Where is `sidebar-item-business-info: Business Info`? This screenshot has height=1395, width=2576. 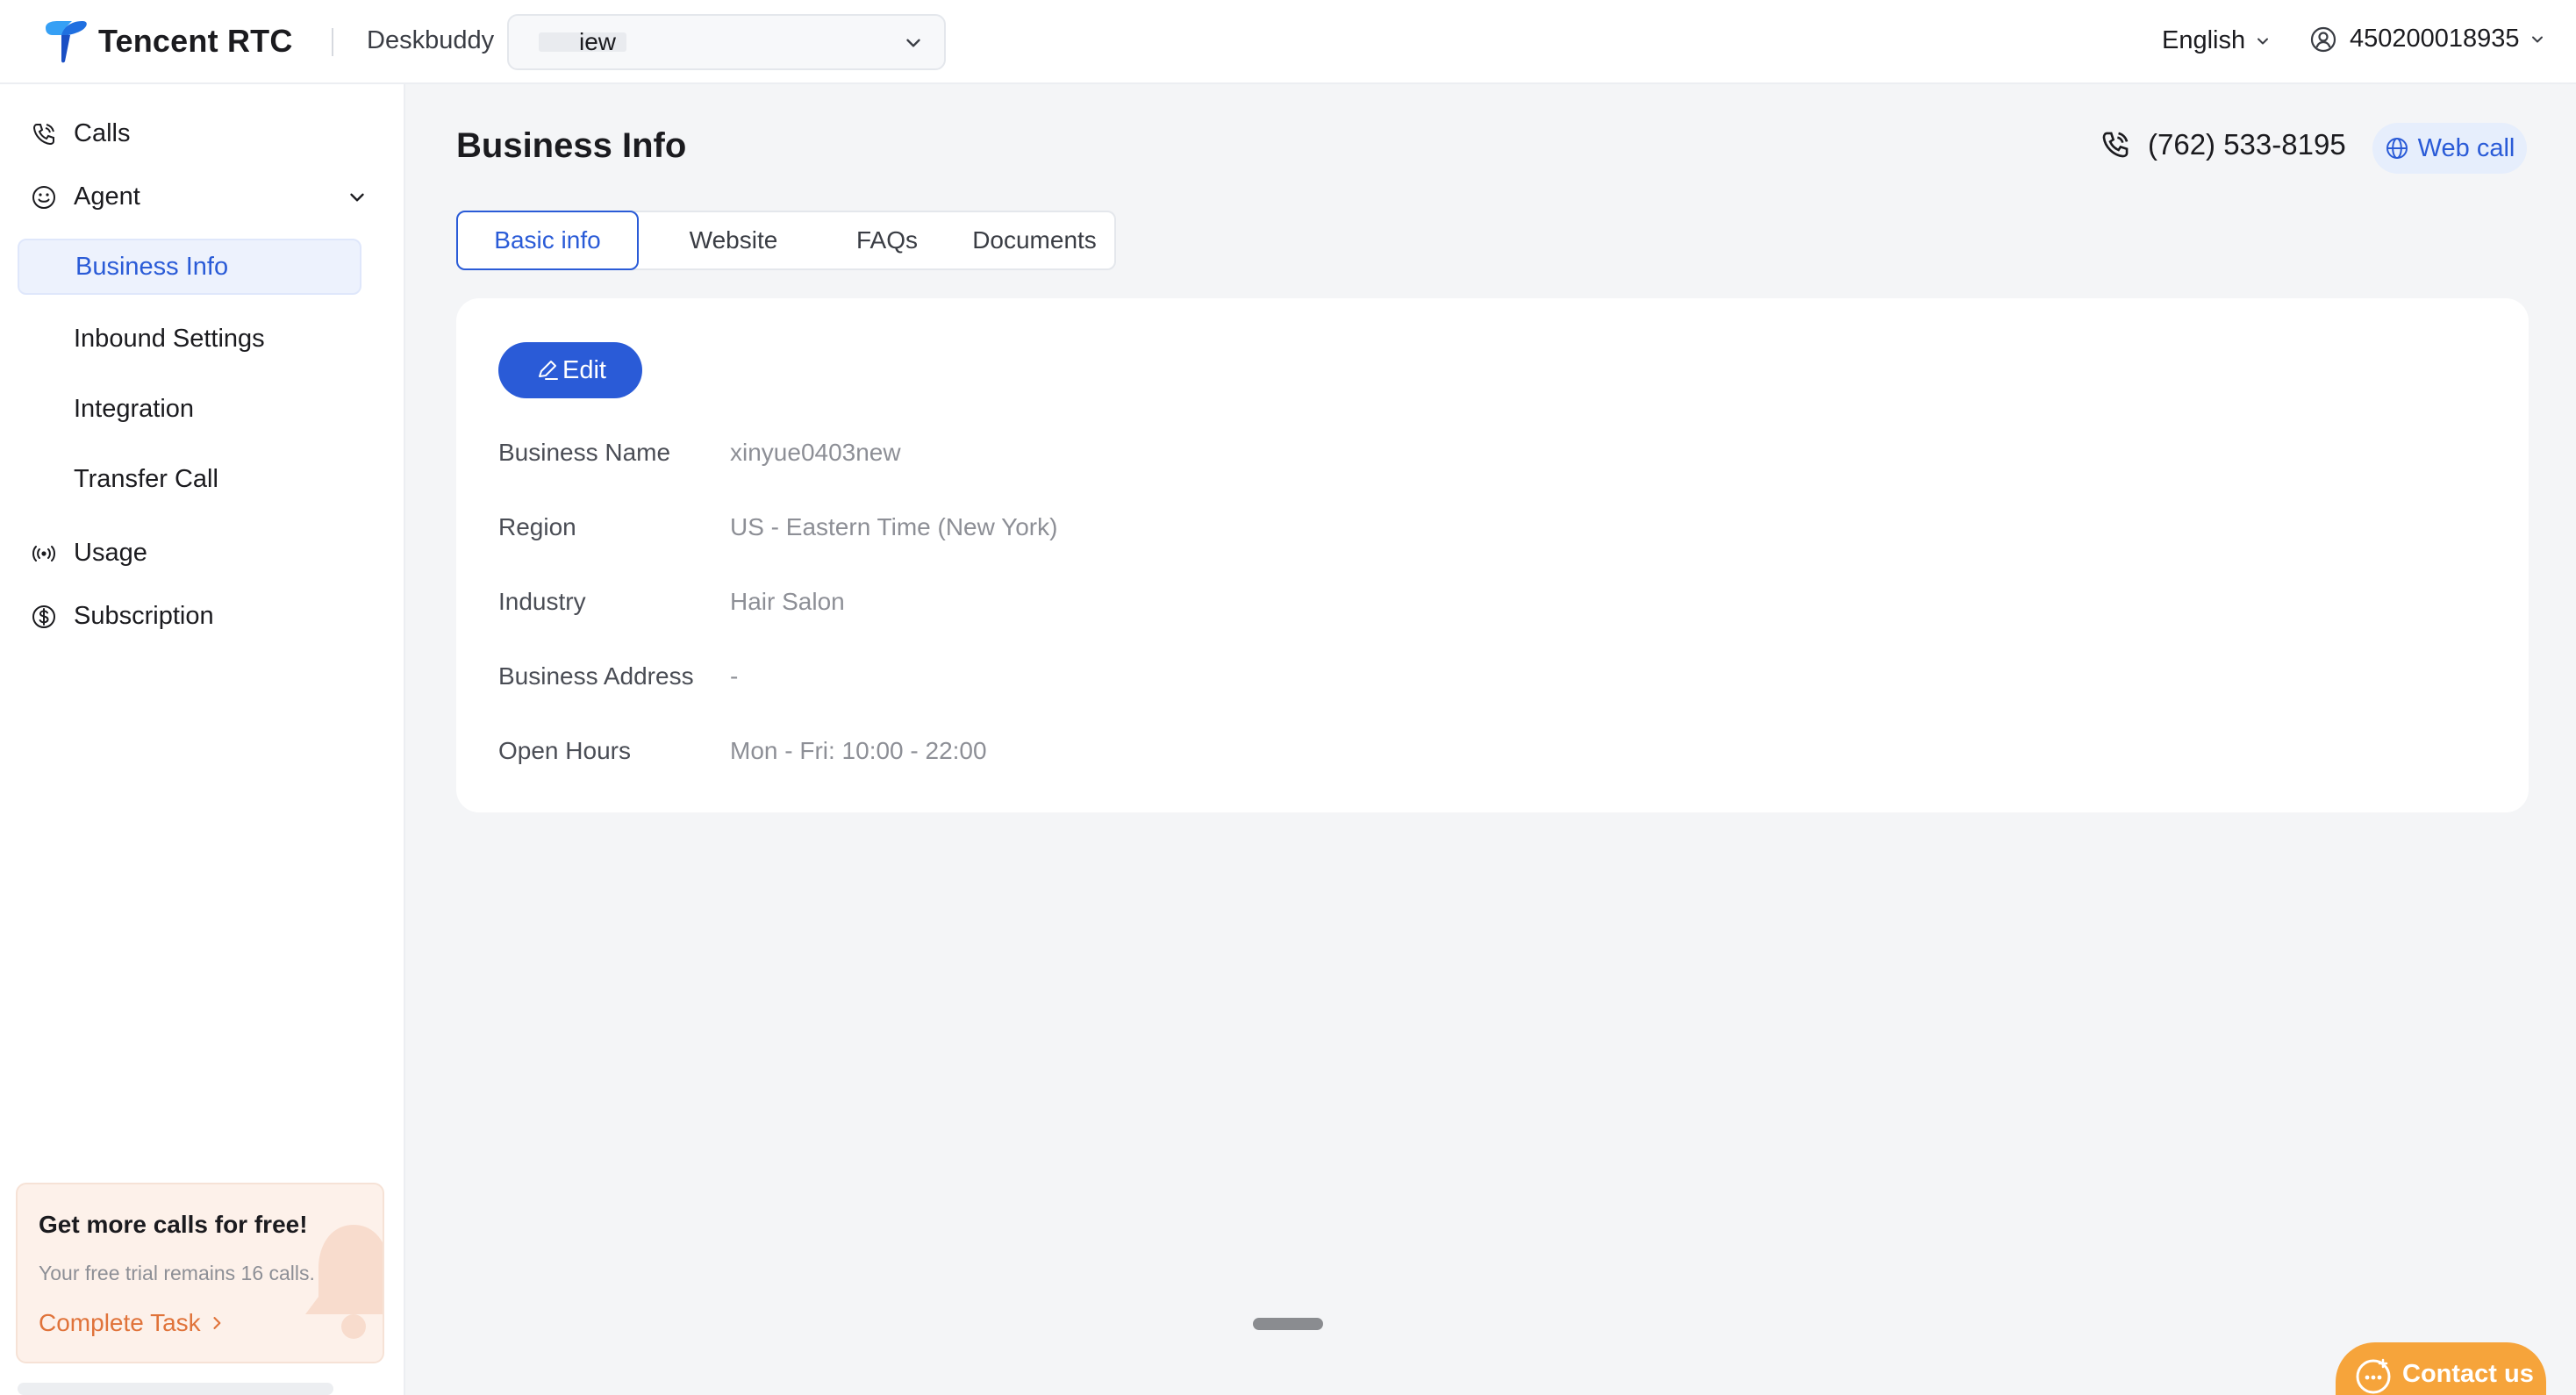 sidebar-item-business-info: Business Info is located at coordinates (189, 267).